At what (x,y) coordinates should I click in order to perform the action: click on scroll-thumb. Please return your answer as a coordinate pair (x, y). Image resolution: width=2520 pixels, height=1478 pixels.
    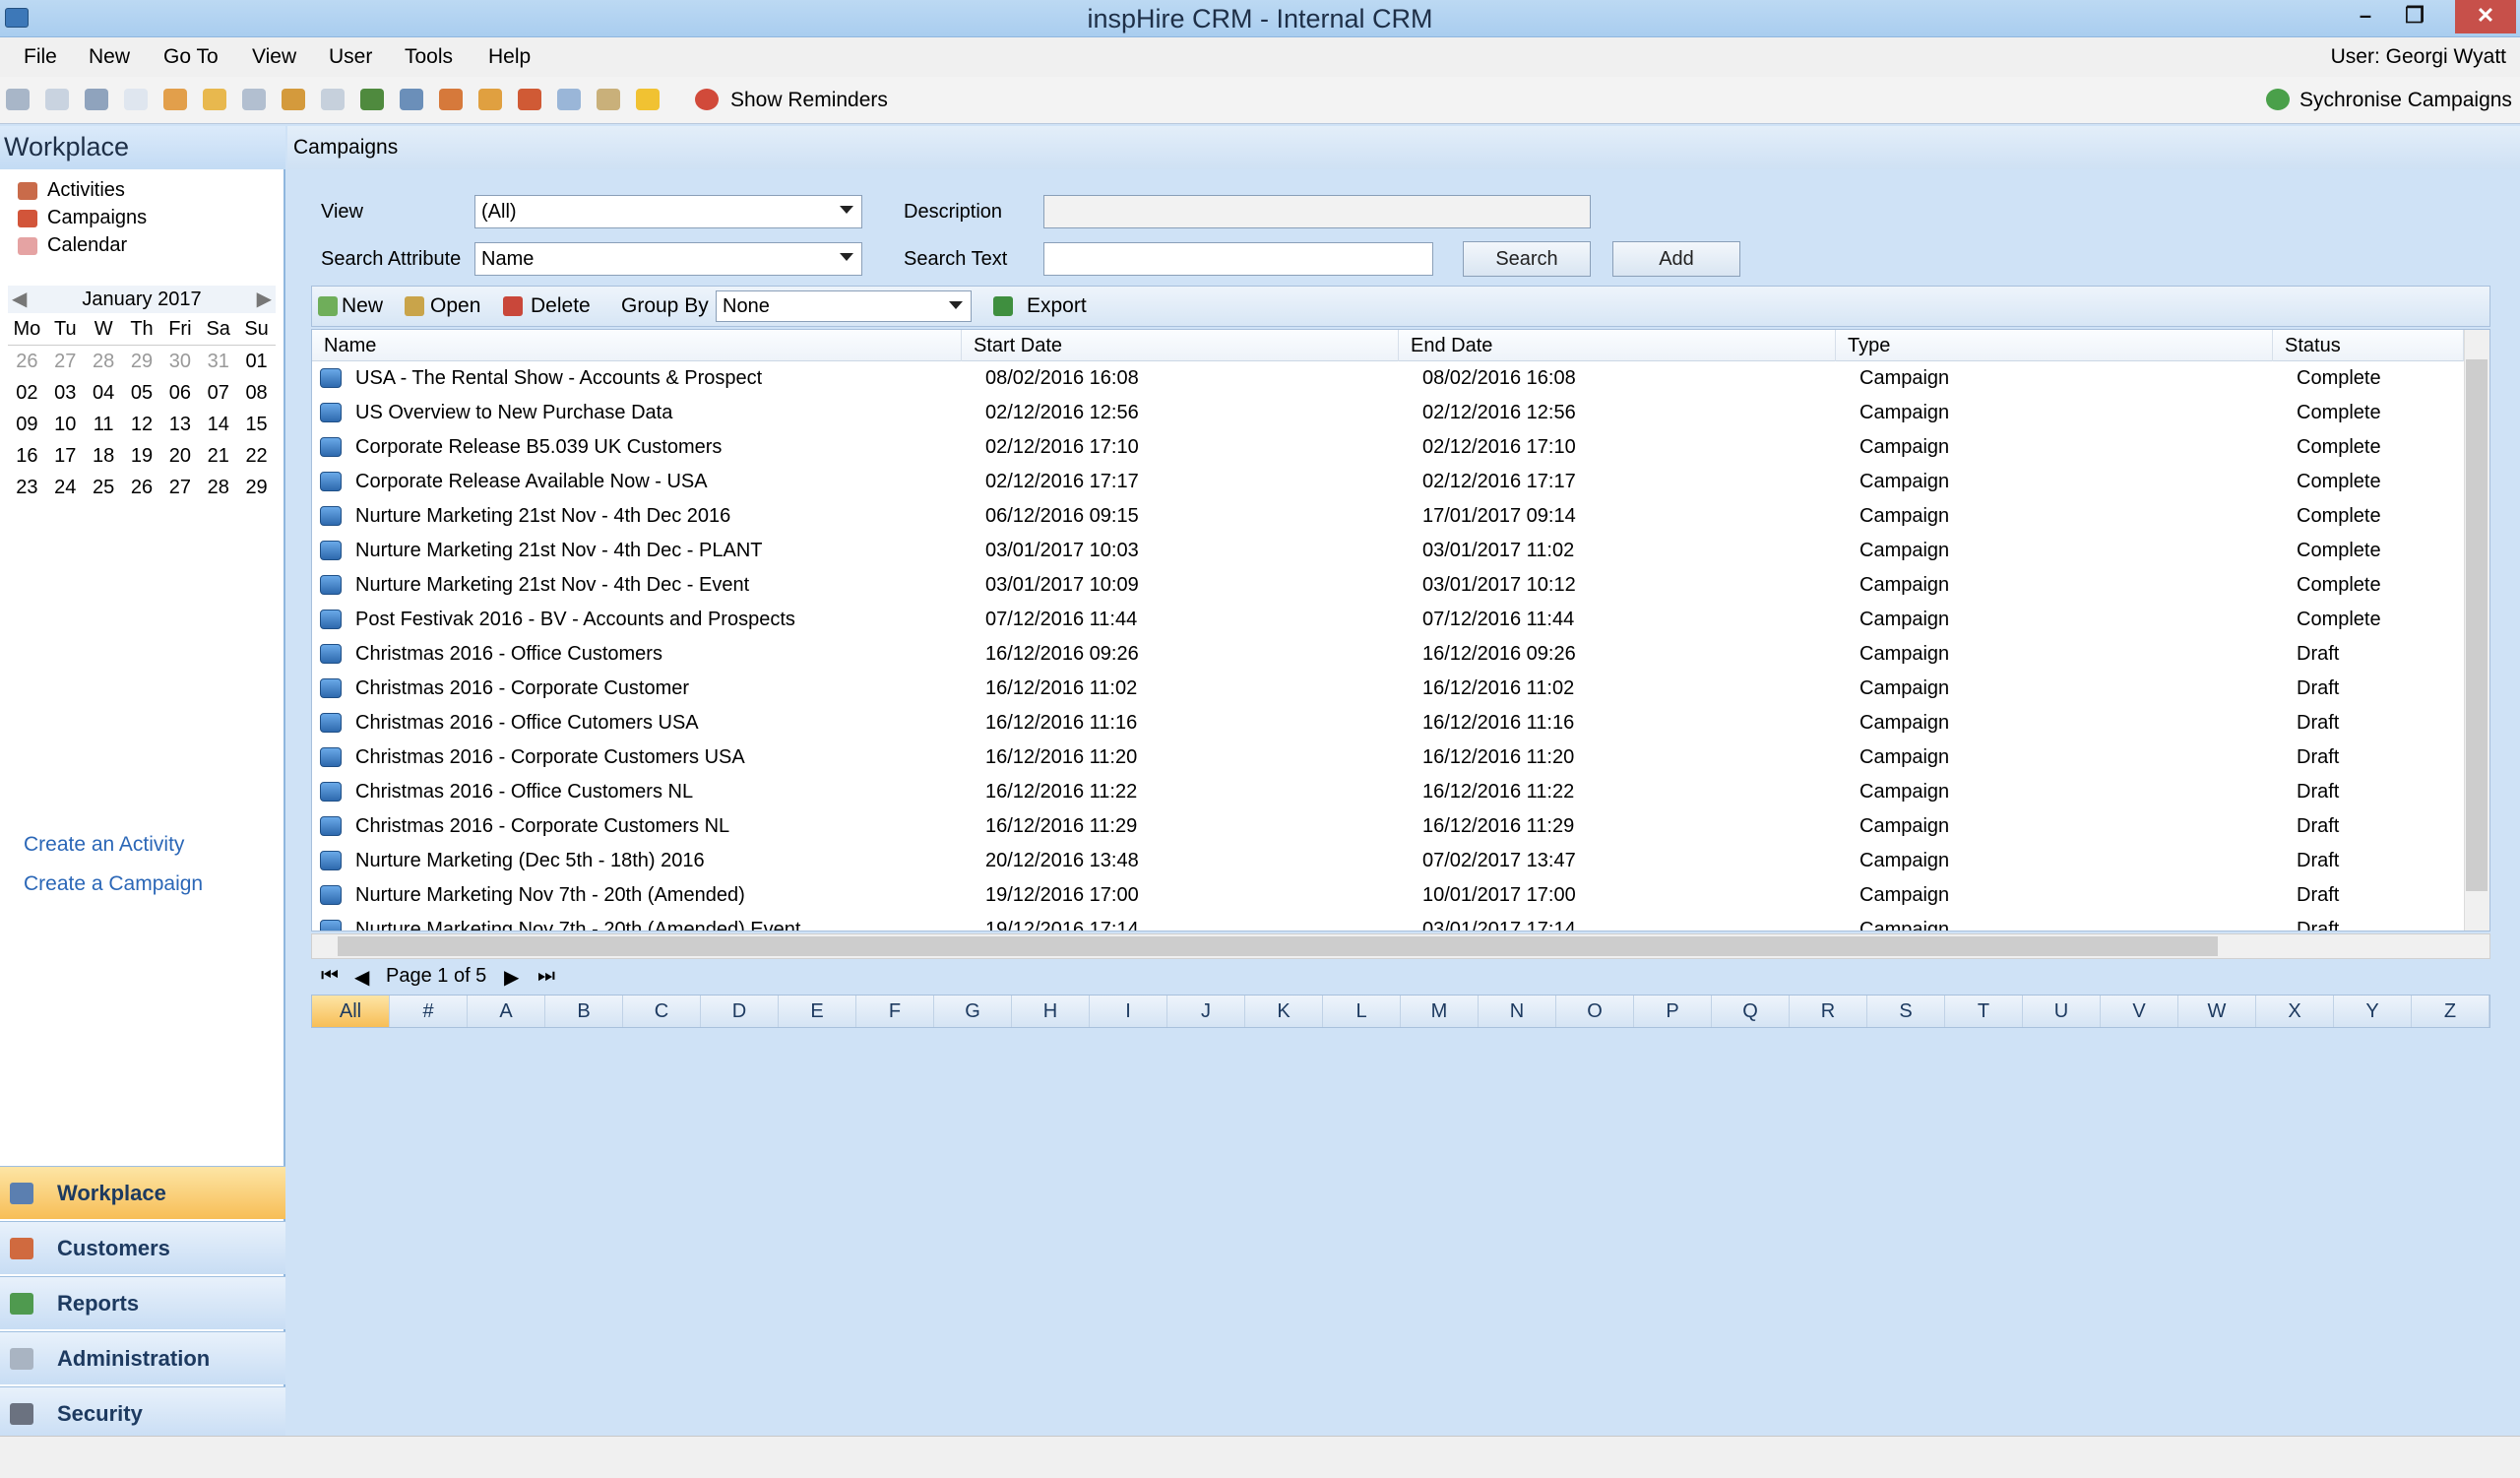
    Looking at the image, I should click on (2477, 625).